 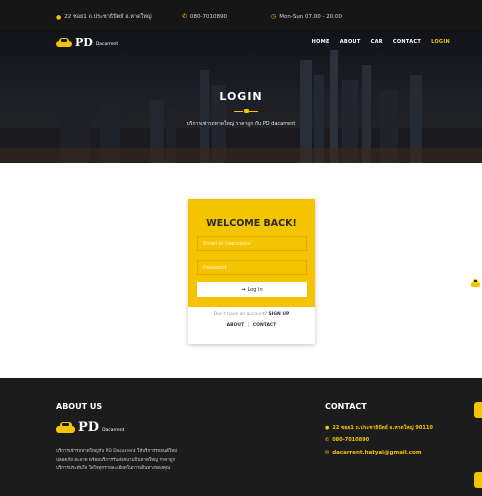 What do you see at coordinates (251, 253) in the screenshot?
I see `login-form-panel: WELCOME BACK! ➔ Log In` at bounding box center [251, 253].